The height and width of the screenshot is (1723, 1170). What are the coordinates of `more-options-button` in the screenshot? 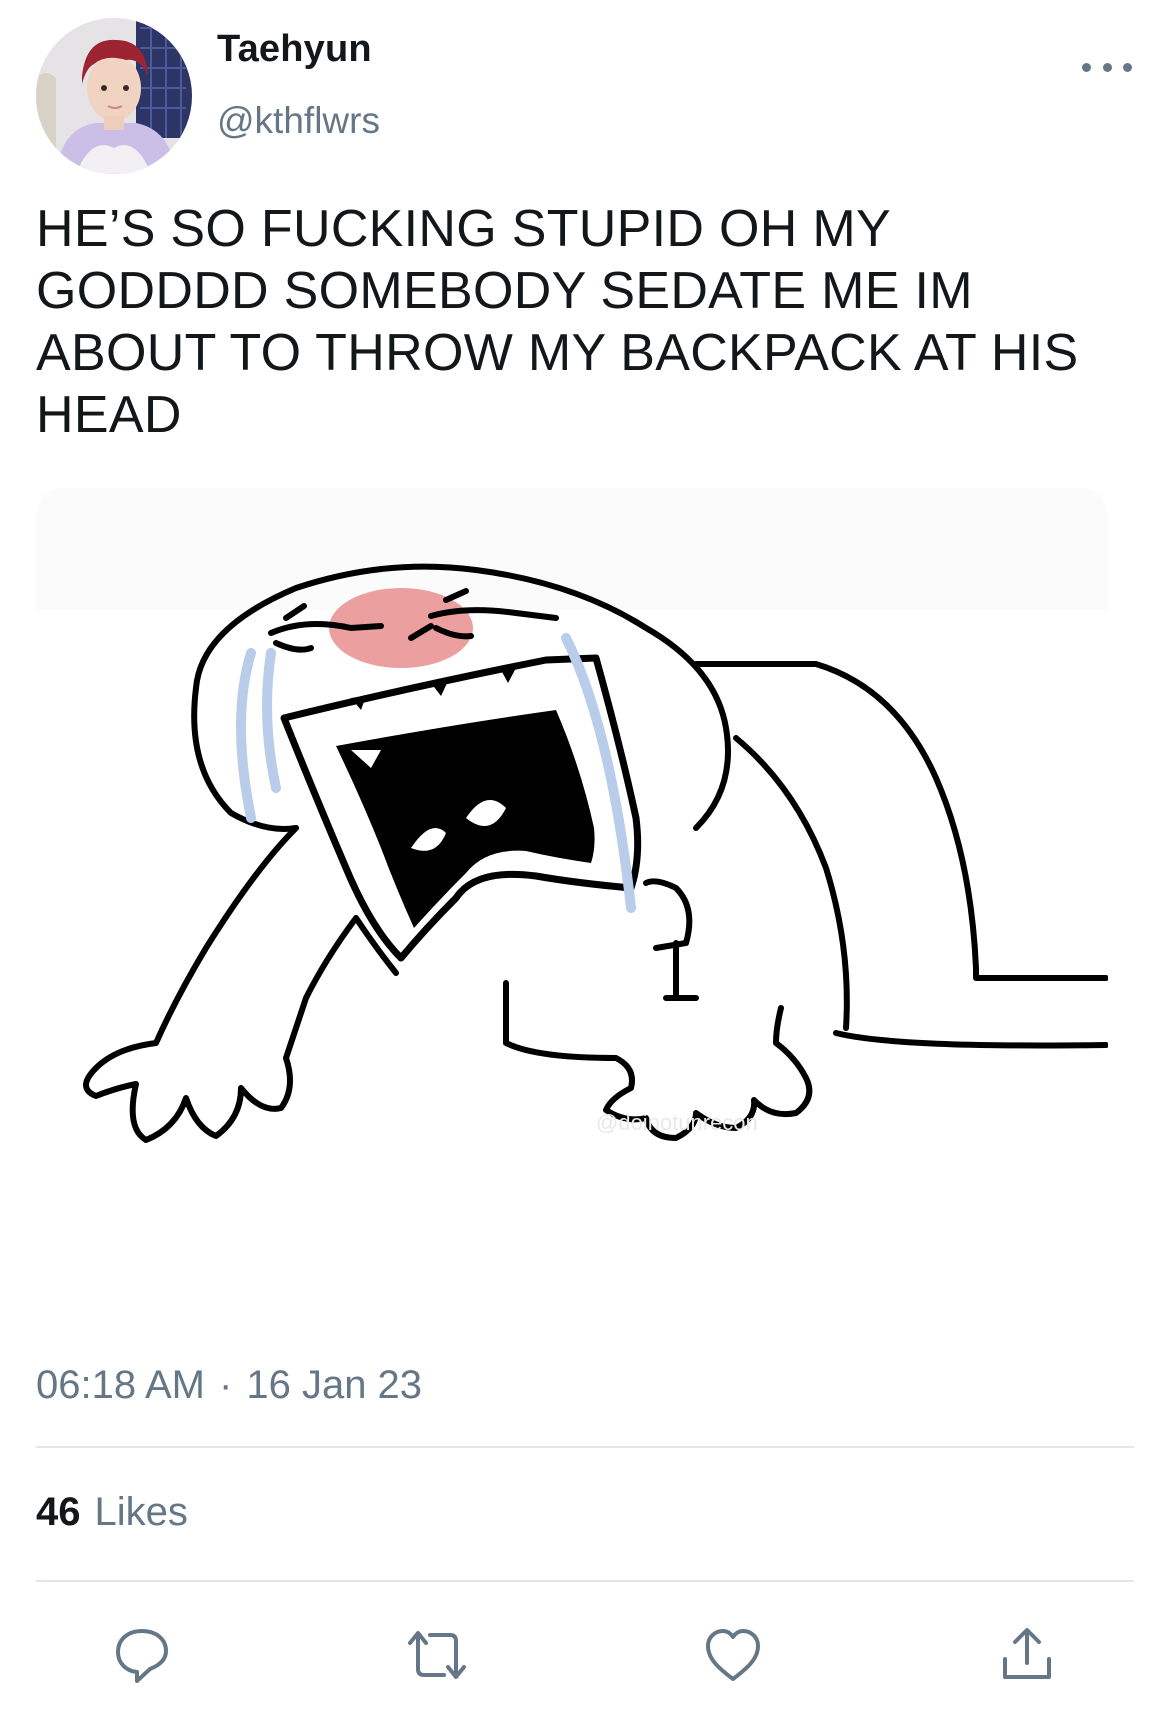 It's located at (1107, 67).